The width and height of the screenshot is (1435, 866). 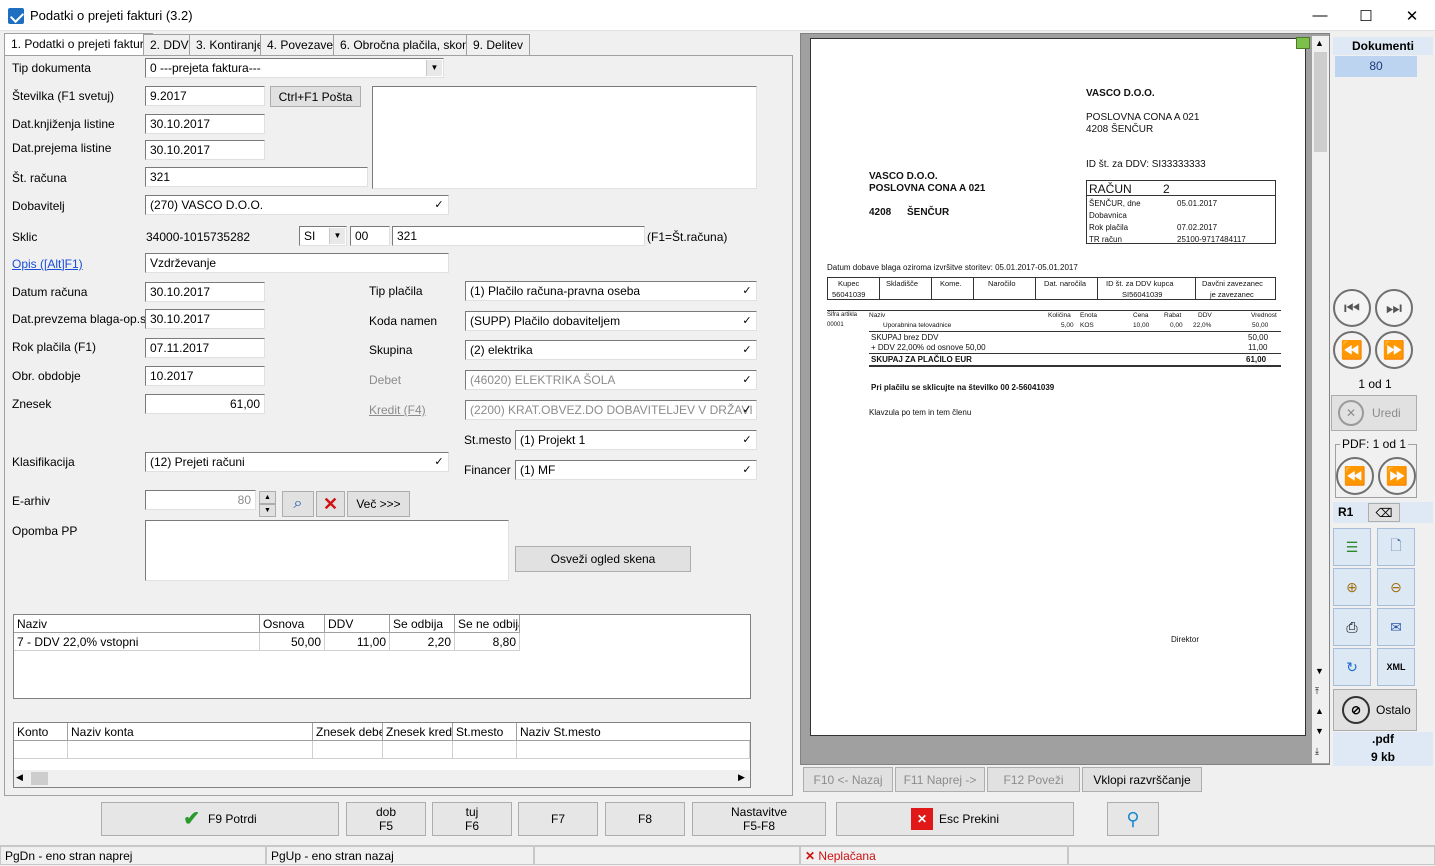 What do you see at coordinates (297, 205) in the screenshot?
I see `dobavitelj-input: (270) VASCO D.O.O. ✓` at bounding box center [297, 205].